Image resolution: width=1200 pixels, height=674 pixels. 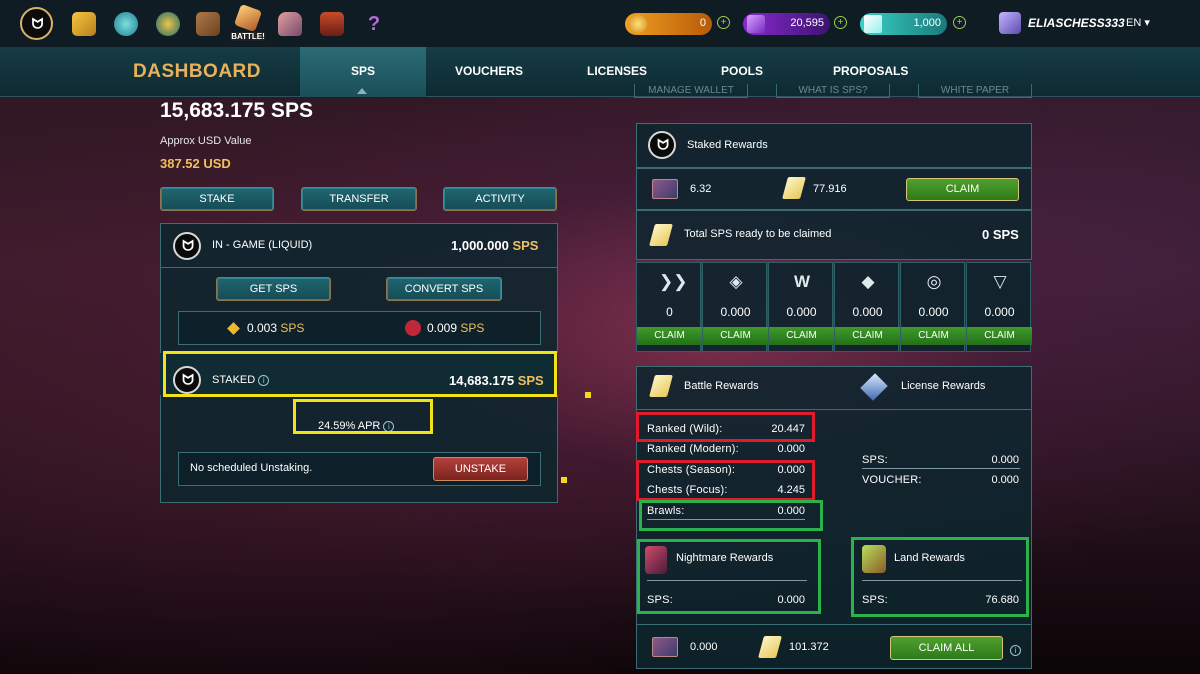 I want to click on chain-cell-ethereum: ◆ 0.000 CLAIM, so click(x=867, y=307).